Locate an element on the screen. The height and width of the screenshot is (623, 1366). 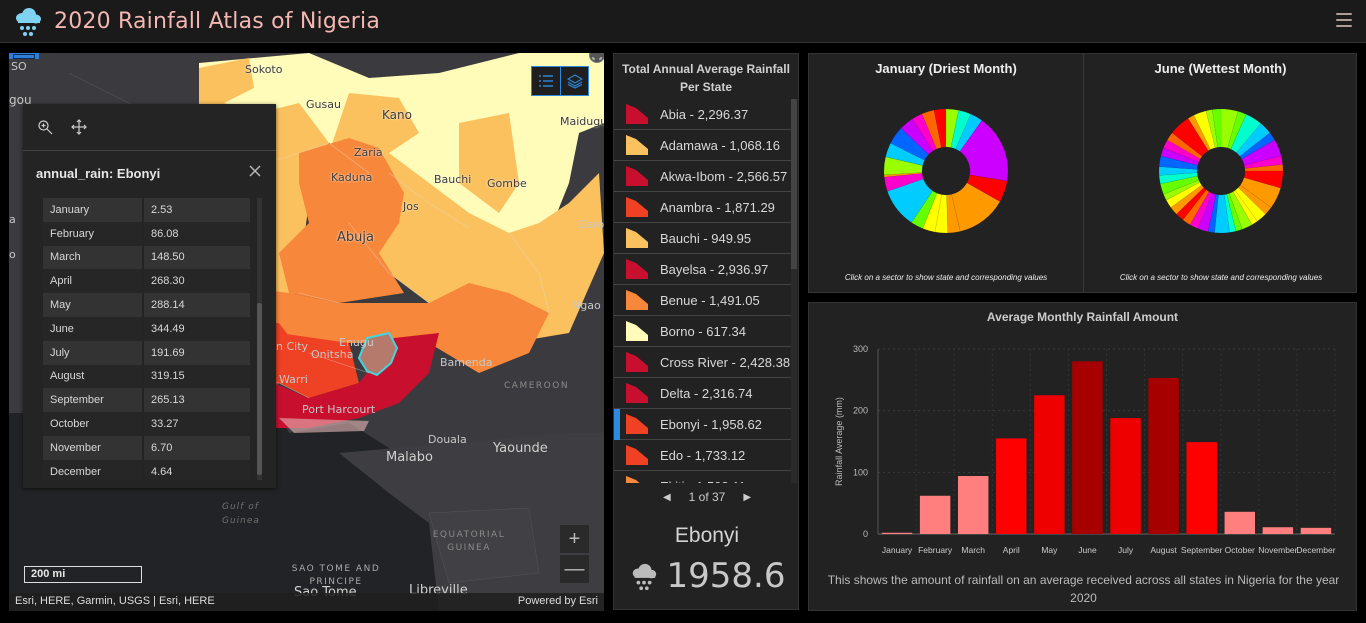
state-list-item: Cross River - 2,428.38 is located at coordinates (703, 362).